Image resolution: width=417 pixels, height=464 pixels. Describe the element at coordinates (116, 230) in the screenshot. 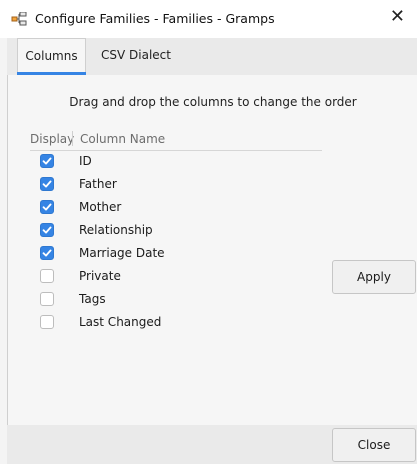

I see `column-name: Relationship` at that location.